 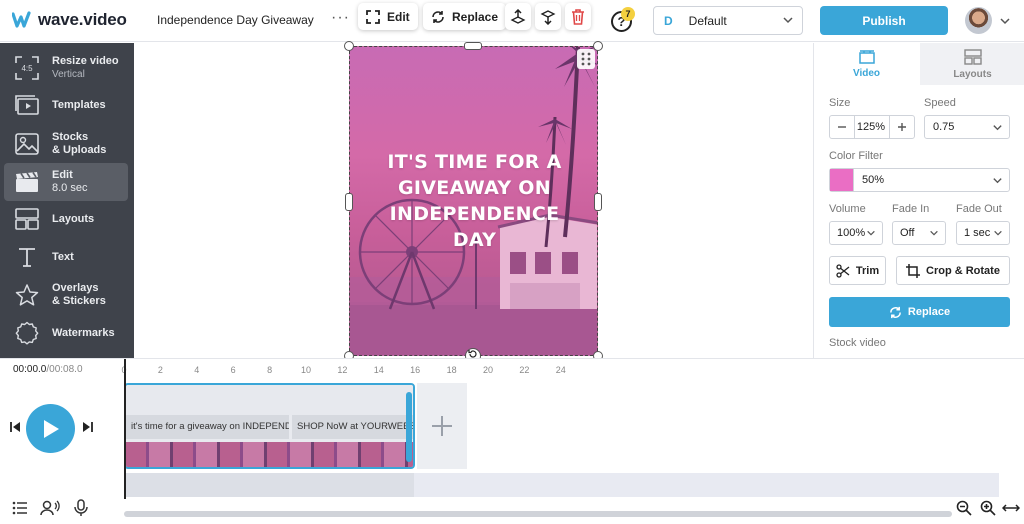 I want to click on clip-text-layer: it's time for a giveaway on INDEPENDENCE, so click(x=207, y=427).